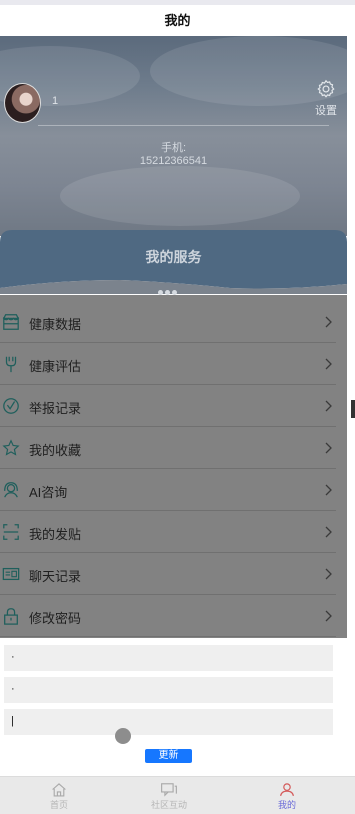 Image resolution: width=355 pixels, height=814 pixels. Describe the element at coordinates (168, 448) in the screenshot. I see `menu-item-favorites: 我的收藏` at that location.